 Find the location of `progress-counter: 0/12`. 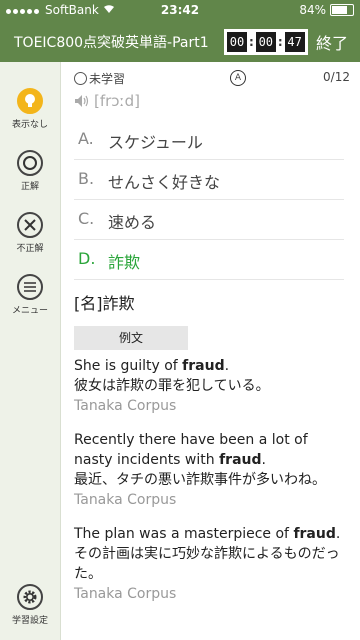

progress-counter: 0/12 is located at coordinates (336, 77).